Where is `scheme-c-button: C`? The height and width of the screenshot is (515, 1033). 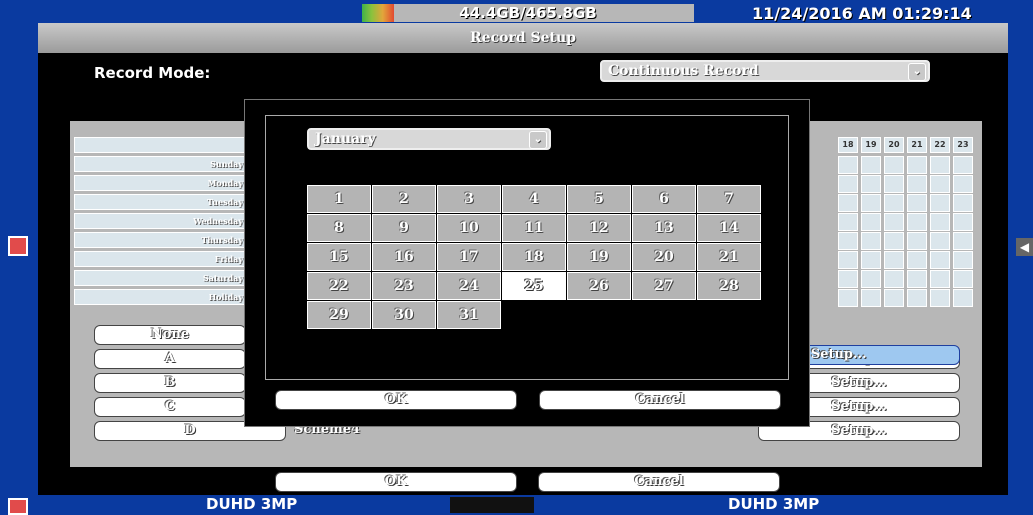 scheme-c-button: C is located at coordinates (170, 407).